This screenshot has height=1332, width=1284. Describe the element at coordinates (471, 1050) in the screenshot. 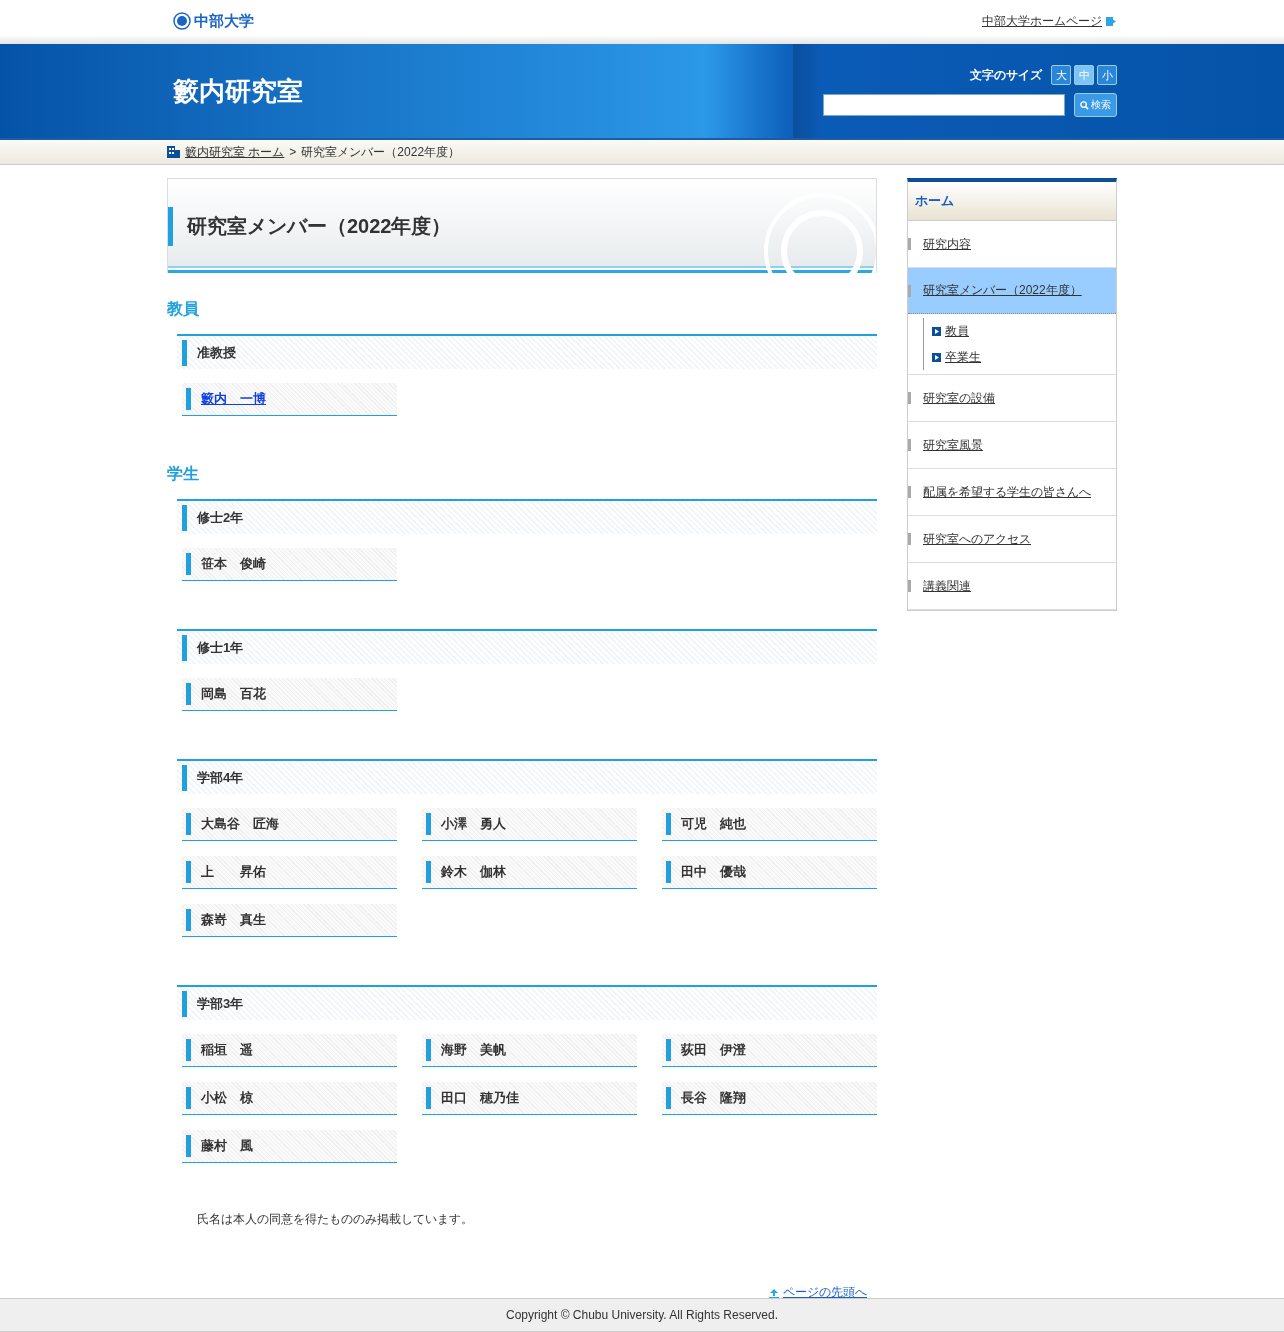

I see `member-name: 海野 美帆` at that location.